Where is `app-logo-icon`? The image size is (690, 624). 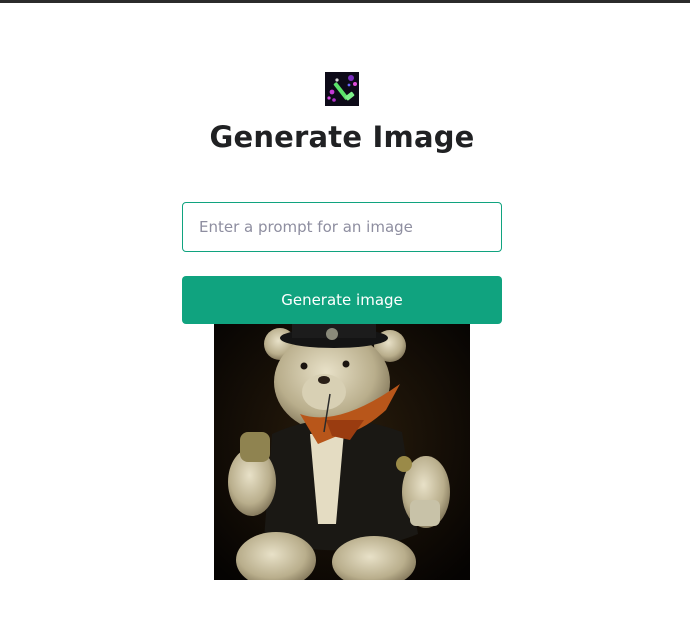
app-logo-icon is located at coordinates (342, 89).